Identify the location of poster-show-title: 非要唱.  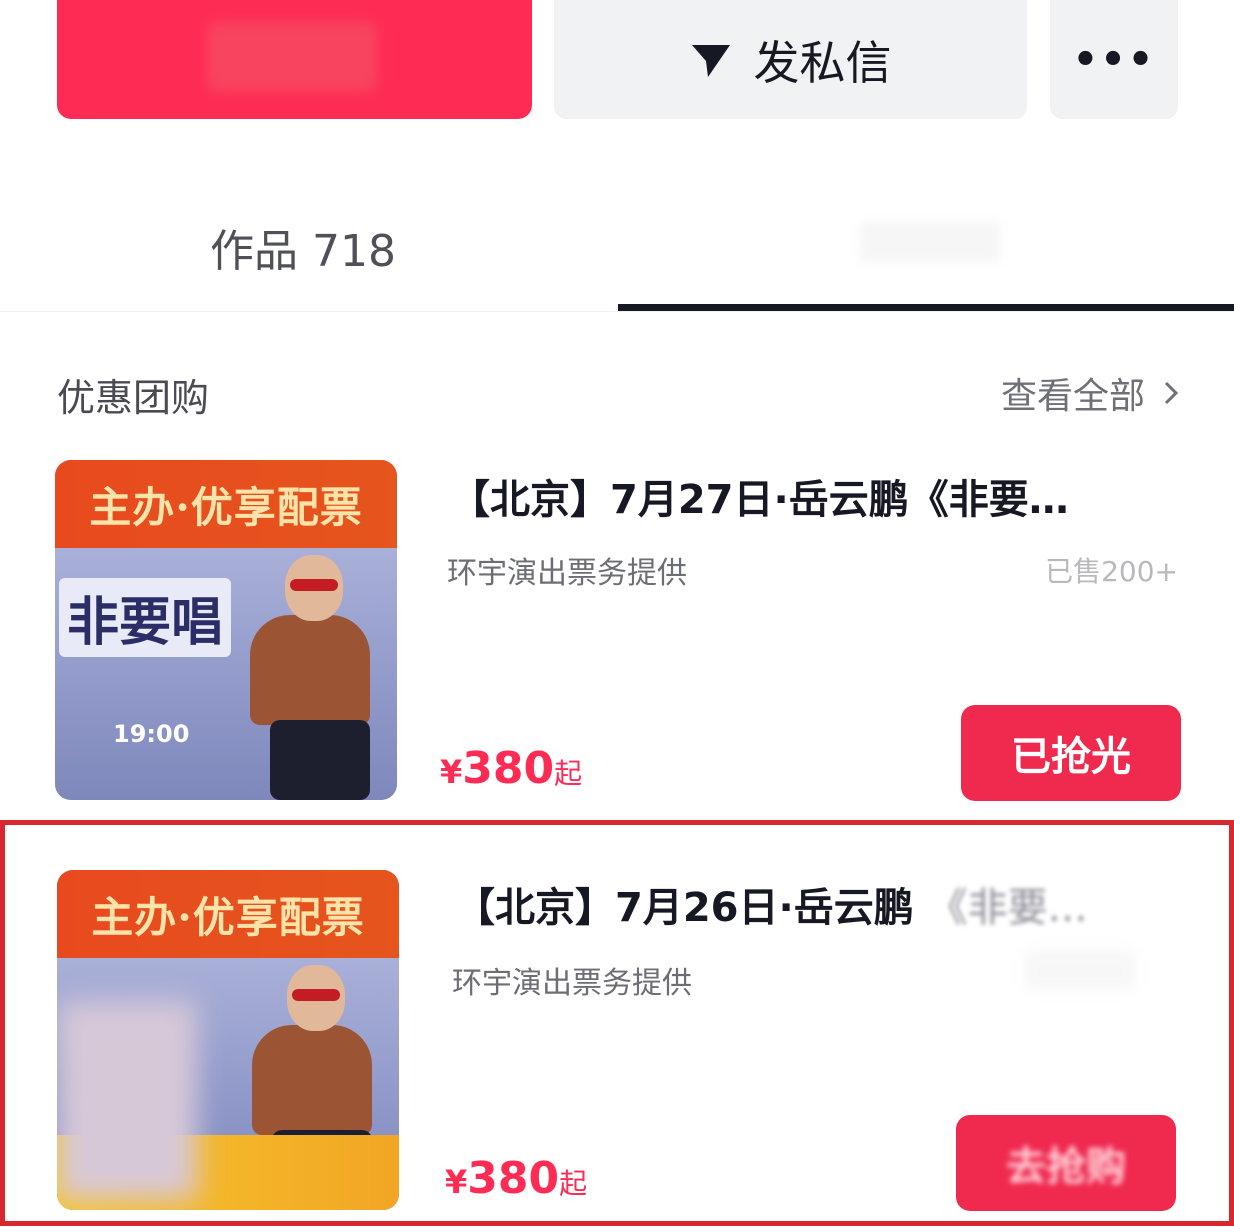
(145, 617).